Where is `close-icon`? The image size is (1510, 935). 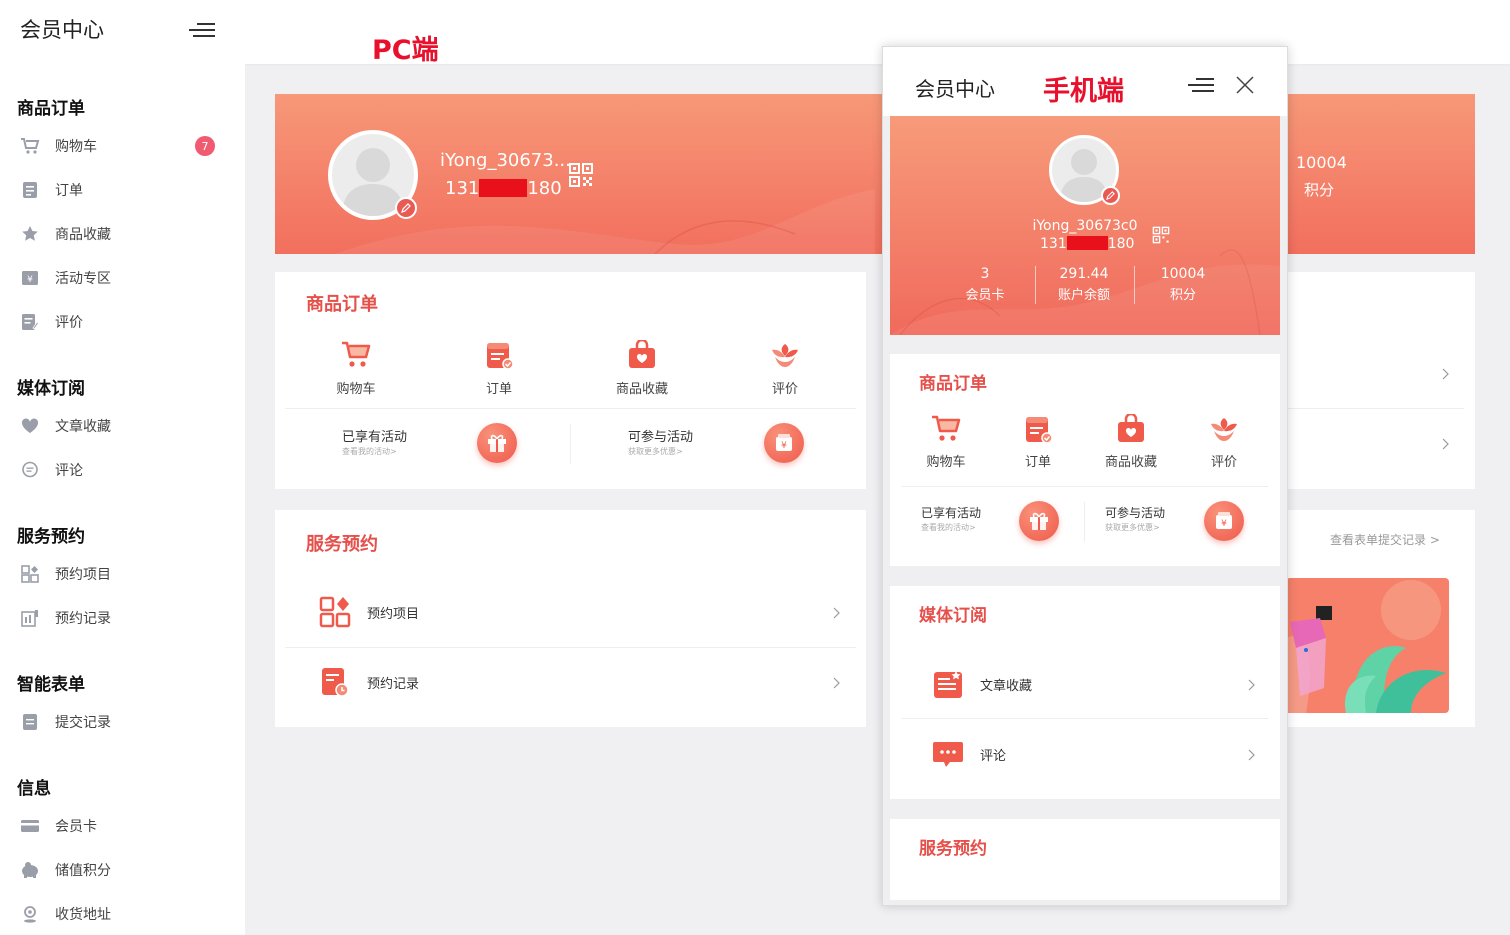 close-icon is located at coordinates (1245, 85).